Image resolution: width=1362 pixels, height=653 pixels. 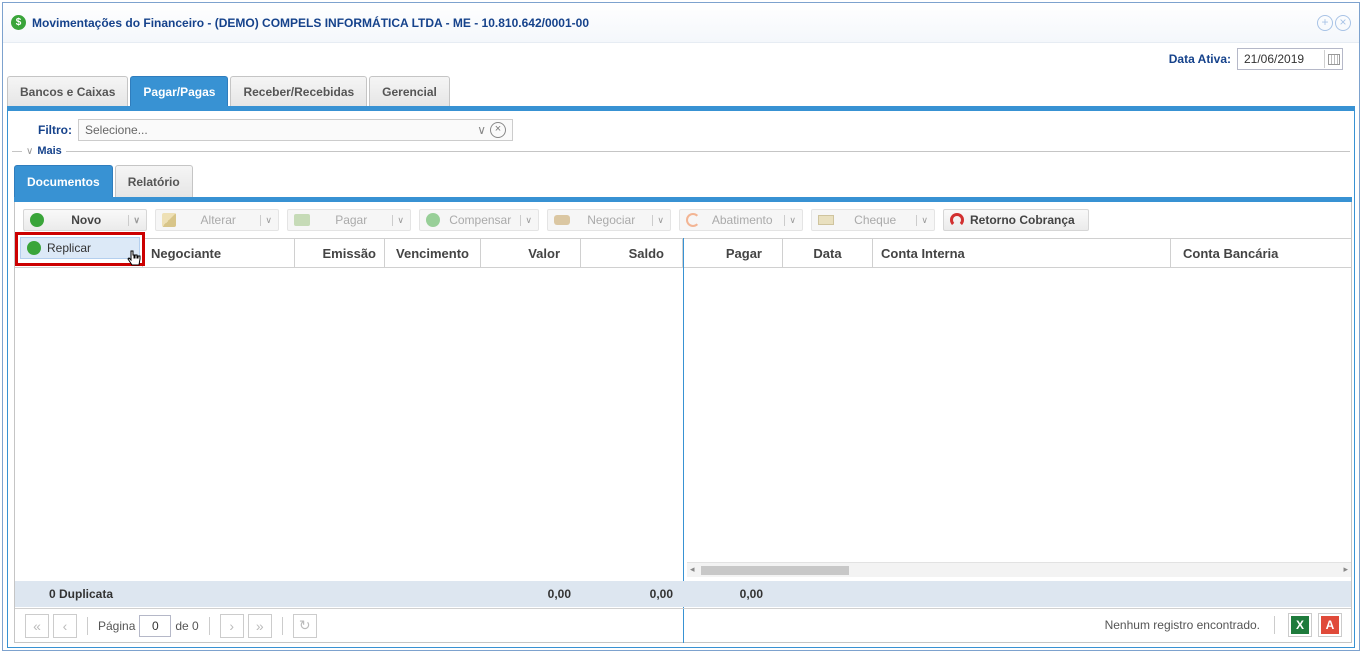 I want to click on hand-cursor-icon, so click(x=134, y=258).